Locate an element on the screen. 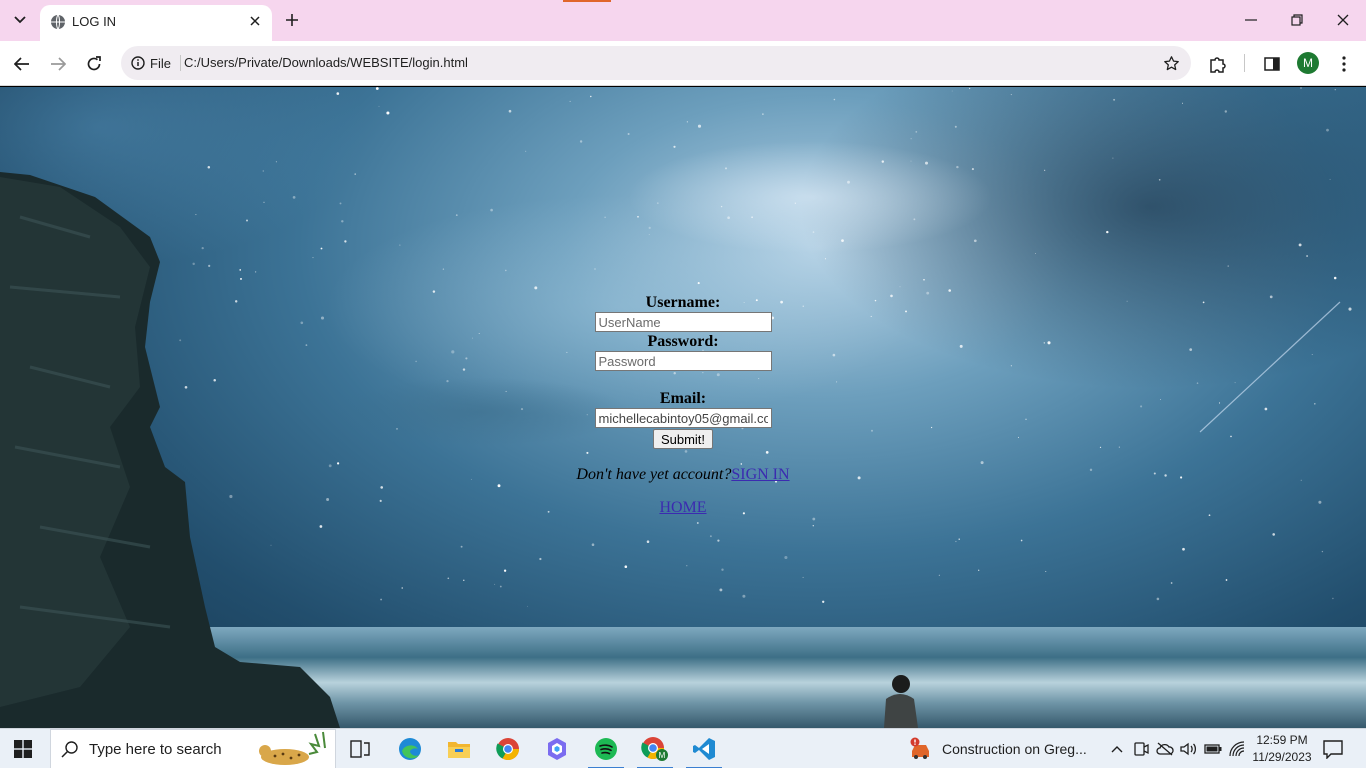 Image resolution: width=1366 pixels, height=768 pixels. copilot-icon is located at coordinates (557, 749).